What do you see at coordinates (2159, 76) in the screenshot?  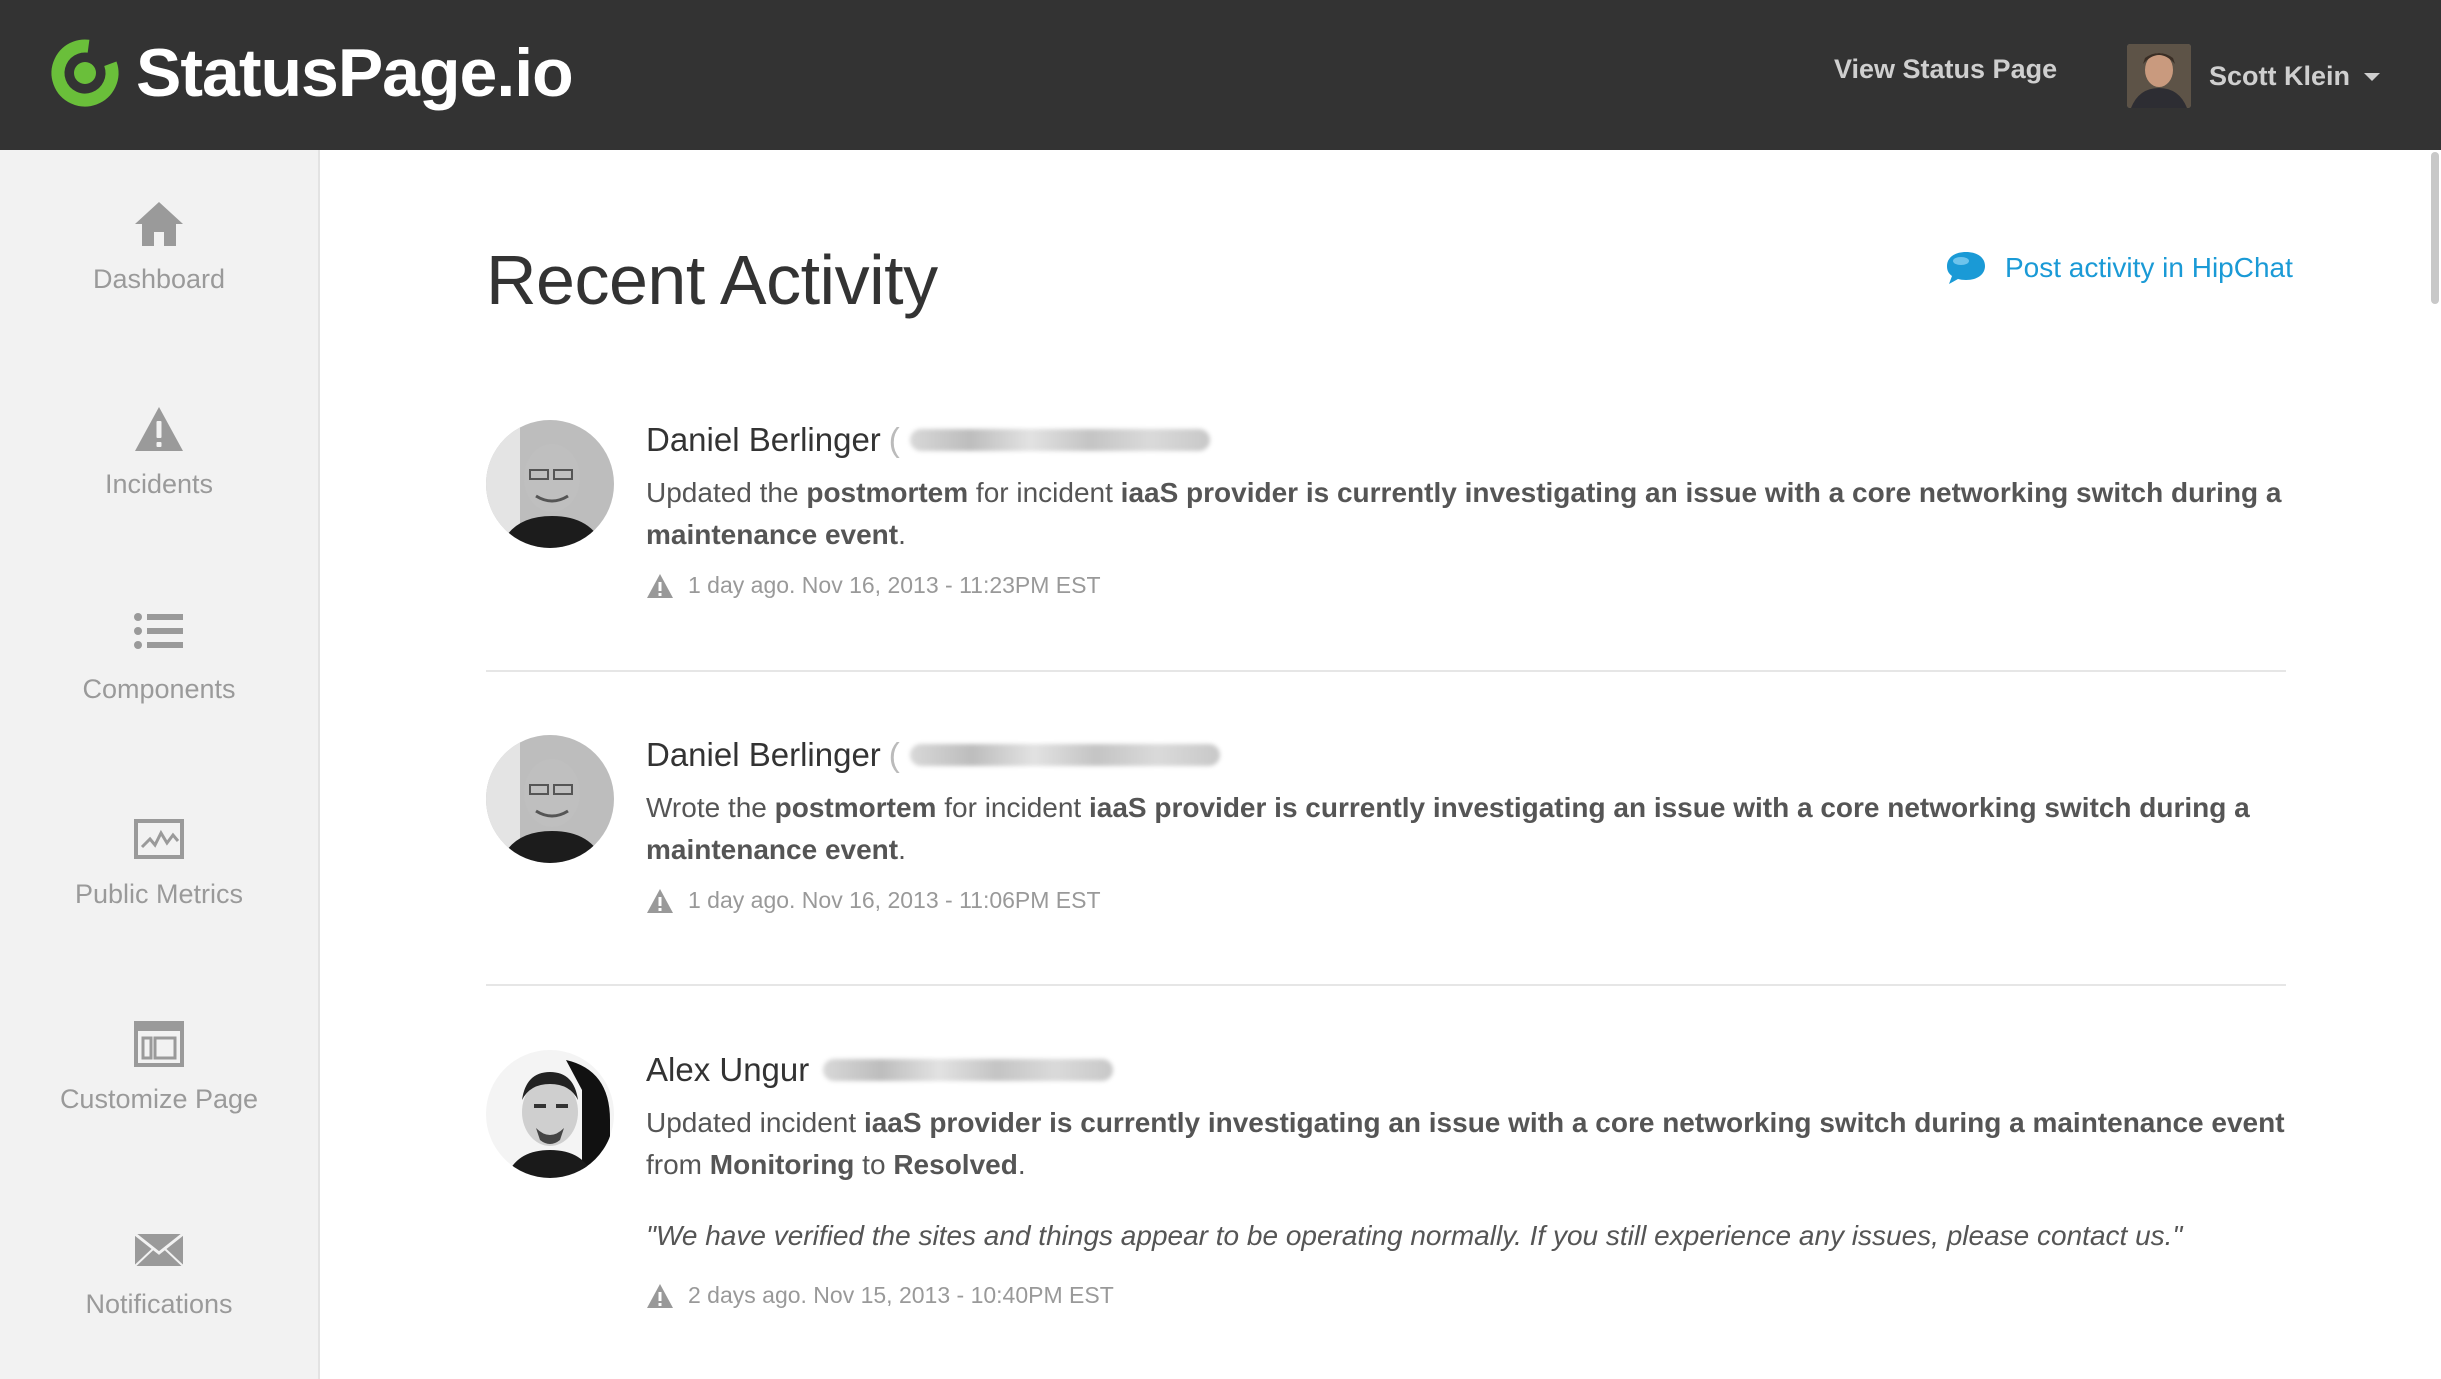 I see `user-avatar` at bounding box center [2159, 76].